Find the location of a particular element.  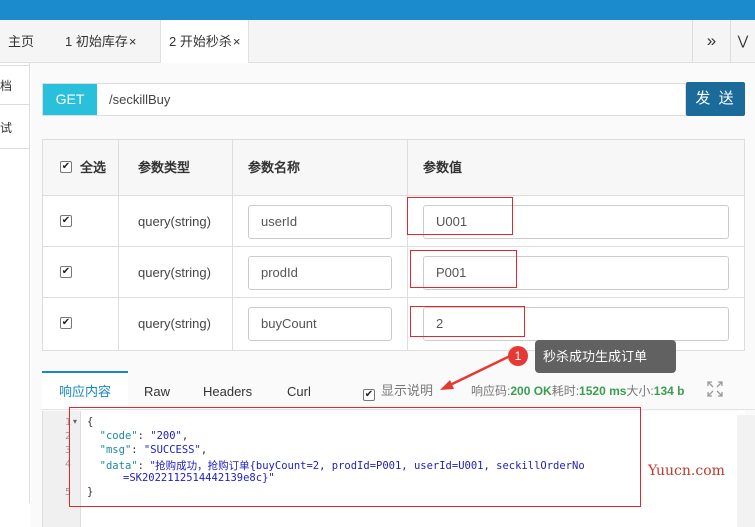

size-label: 大小: is located at coordinates (640, 391).